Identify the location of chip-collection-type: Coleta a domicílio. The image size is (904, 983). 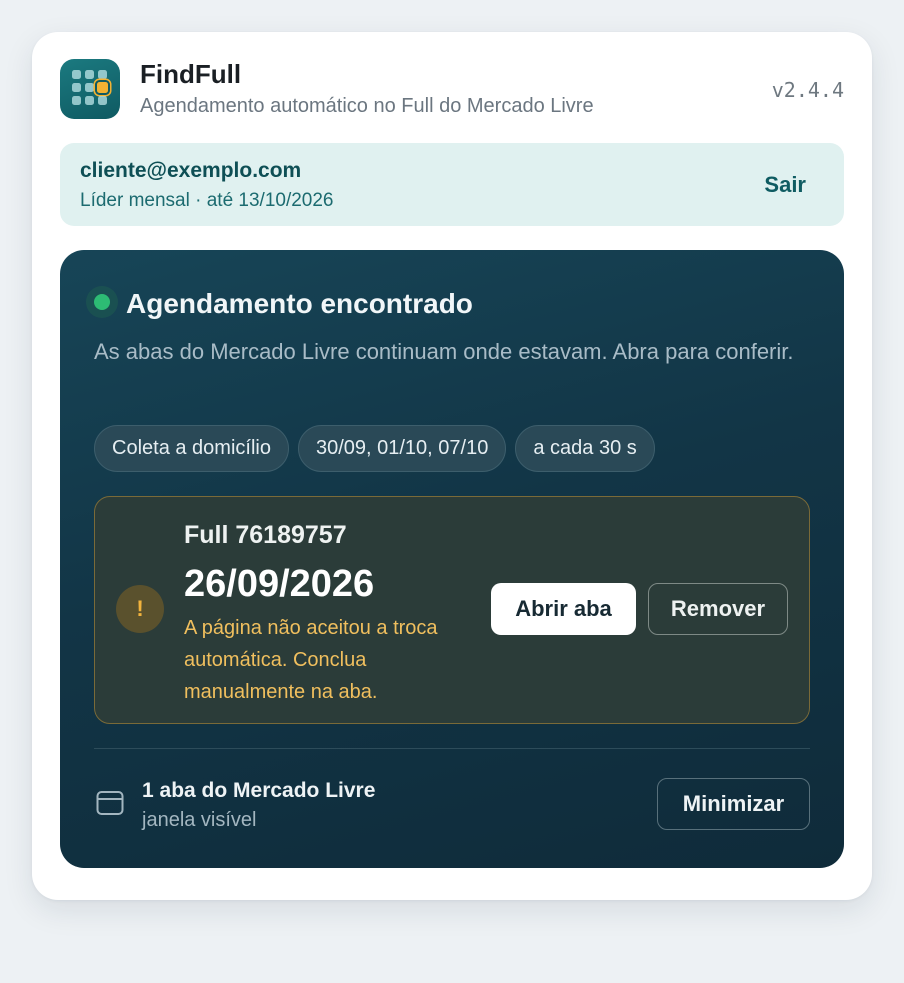
(191, 448).